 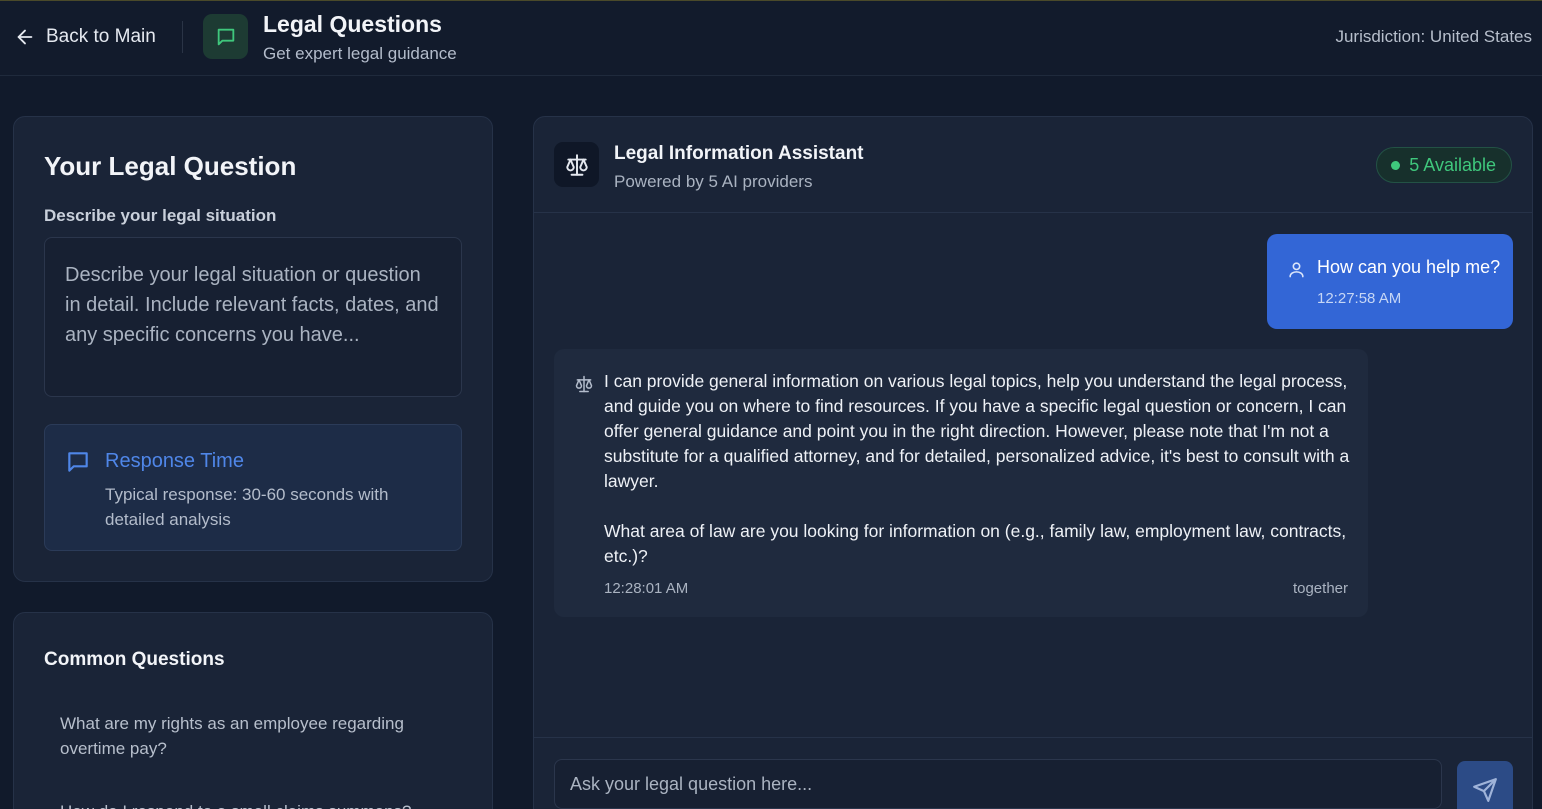 What do you see at coordinates (1396, 165) in the screenshot?
I see `status-dot-icon` at bounding box center [1396, 165].